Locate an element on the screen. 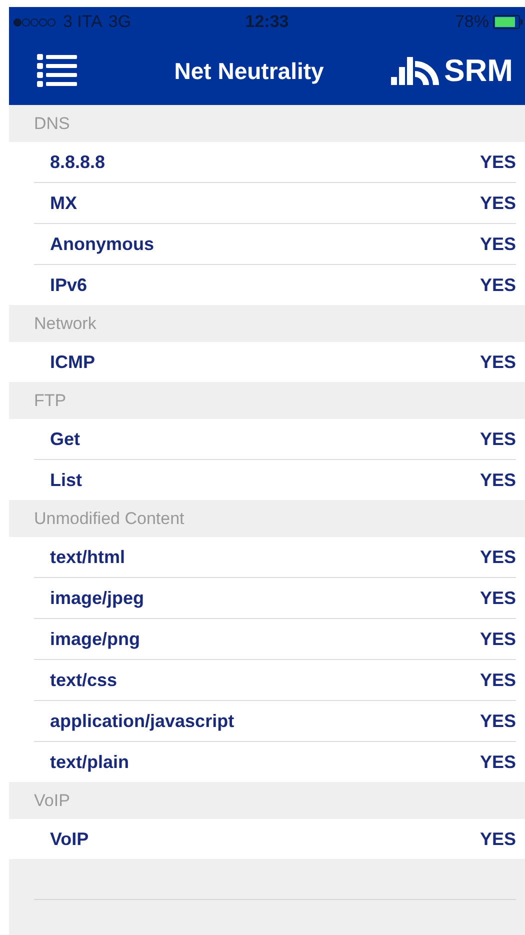  test-name: text/html is located at coordinates (88, 557).